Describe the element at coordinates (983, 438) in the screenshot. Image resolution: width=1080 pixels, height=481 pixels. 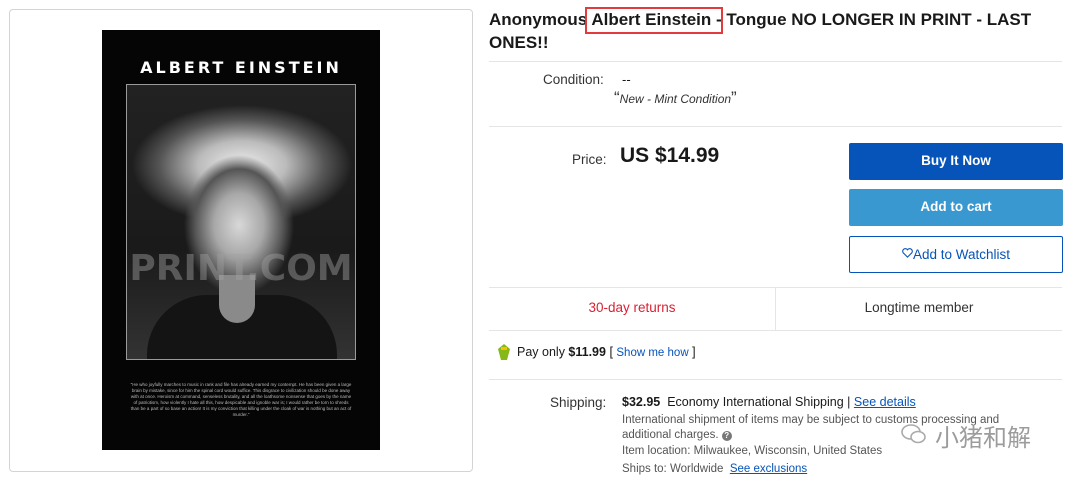
I see `wechat-watermark: 小猪和解` at that location.